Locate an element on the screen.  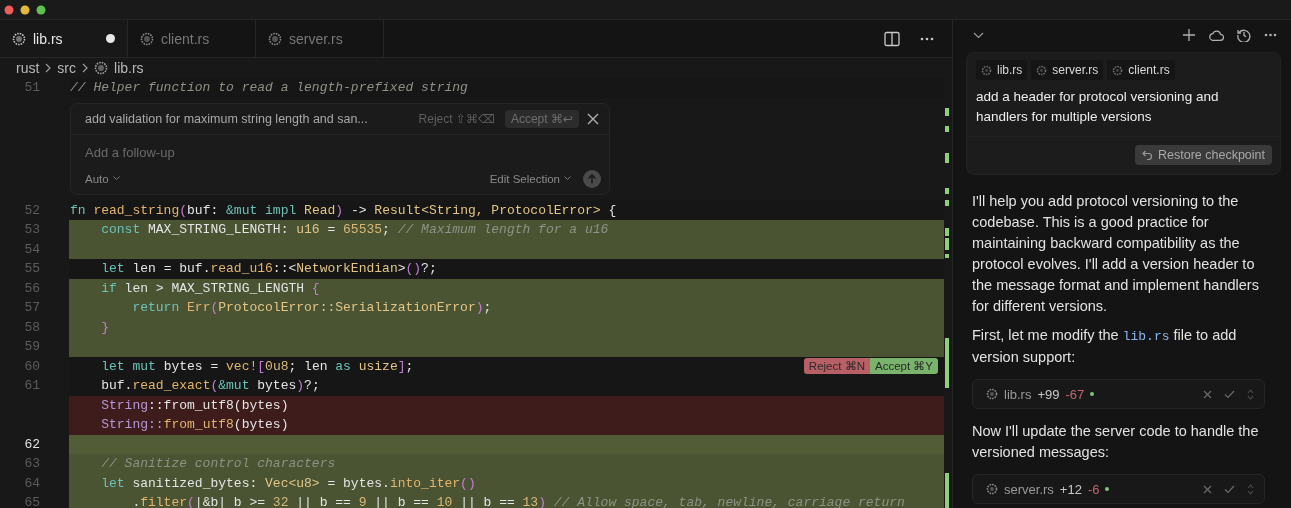
line-number: 62 is located at coordinates (31, 444).